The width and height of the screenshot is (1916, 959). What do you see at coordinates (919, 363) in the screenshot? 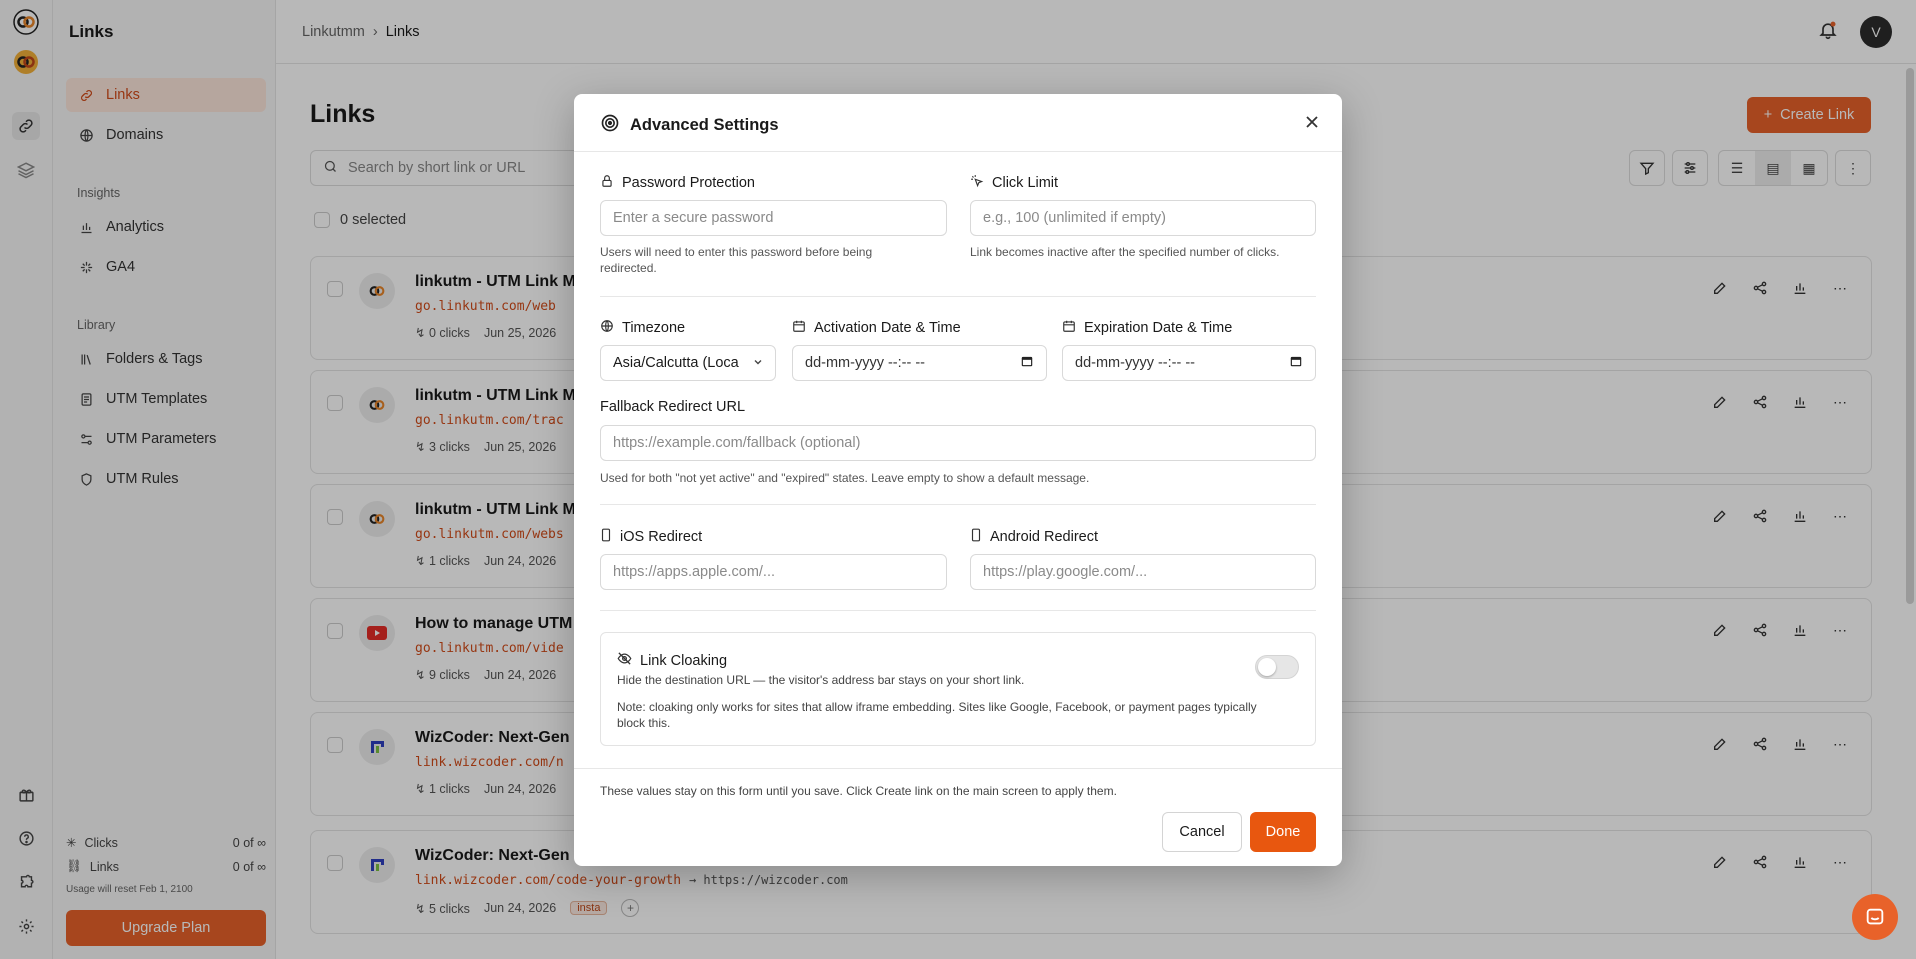
I see `activation-datetime-field: dd-mm-yyyy --:-- --` at bounding box center [919, 363].